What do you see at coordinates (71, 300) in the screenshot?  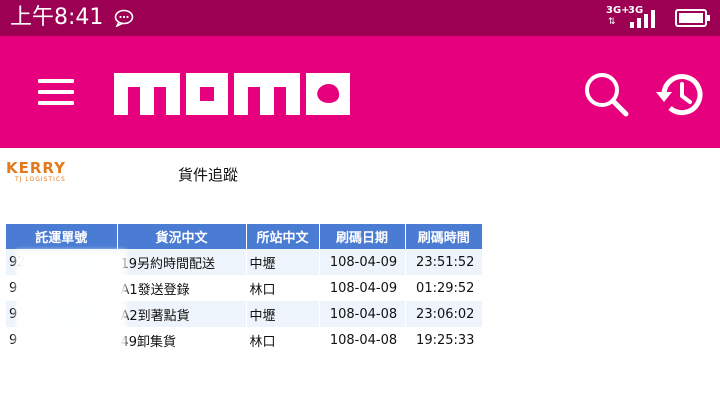 I see `redaction-blur` at bounding box center [71, 300].